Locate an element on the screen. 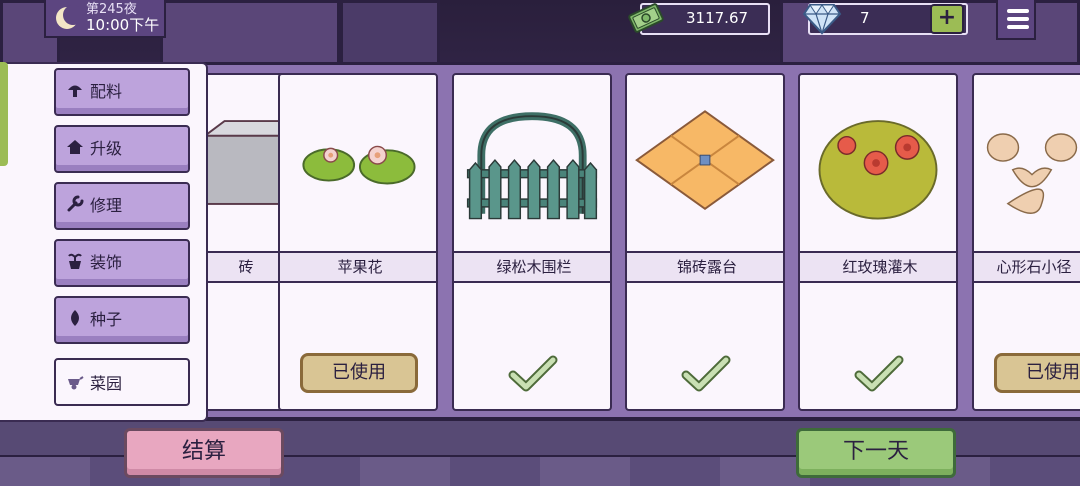  settle-button: 结算 is located at coordinates (204, 453).